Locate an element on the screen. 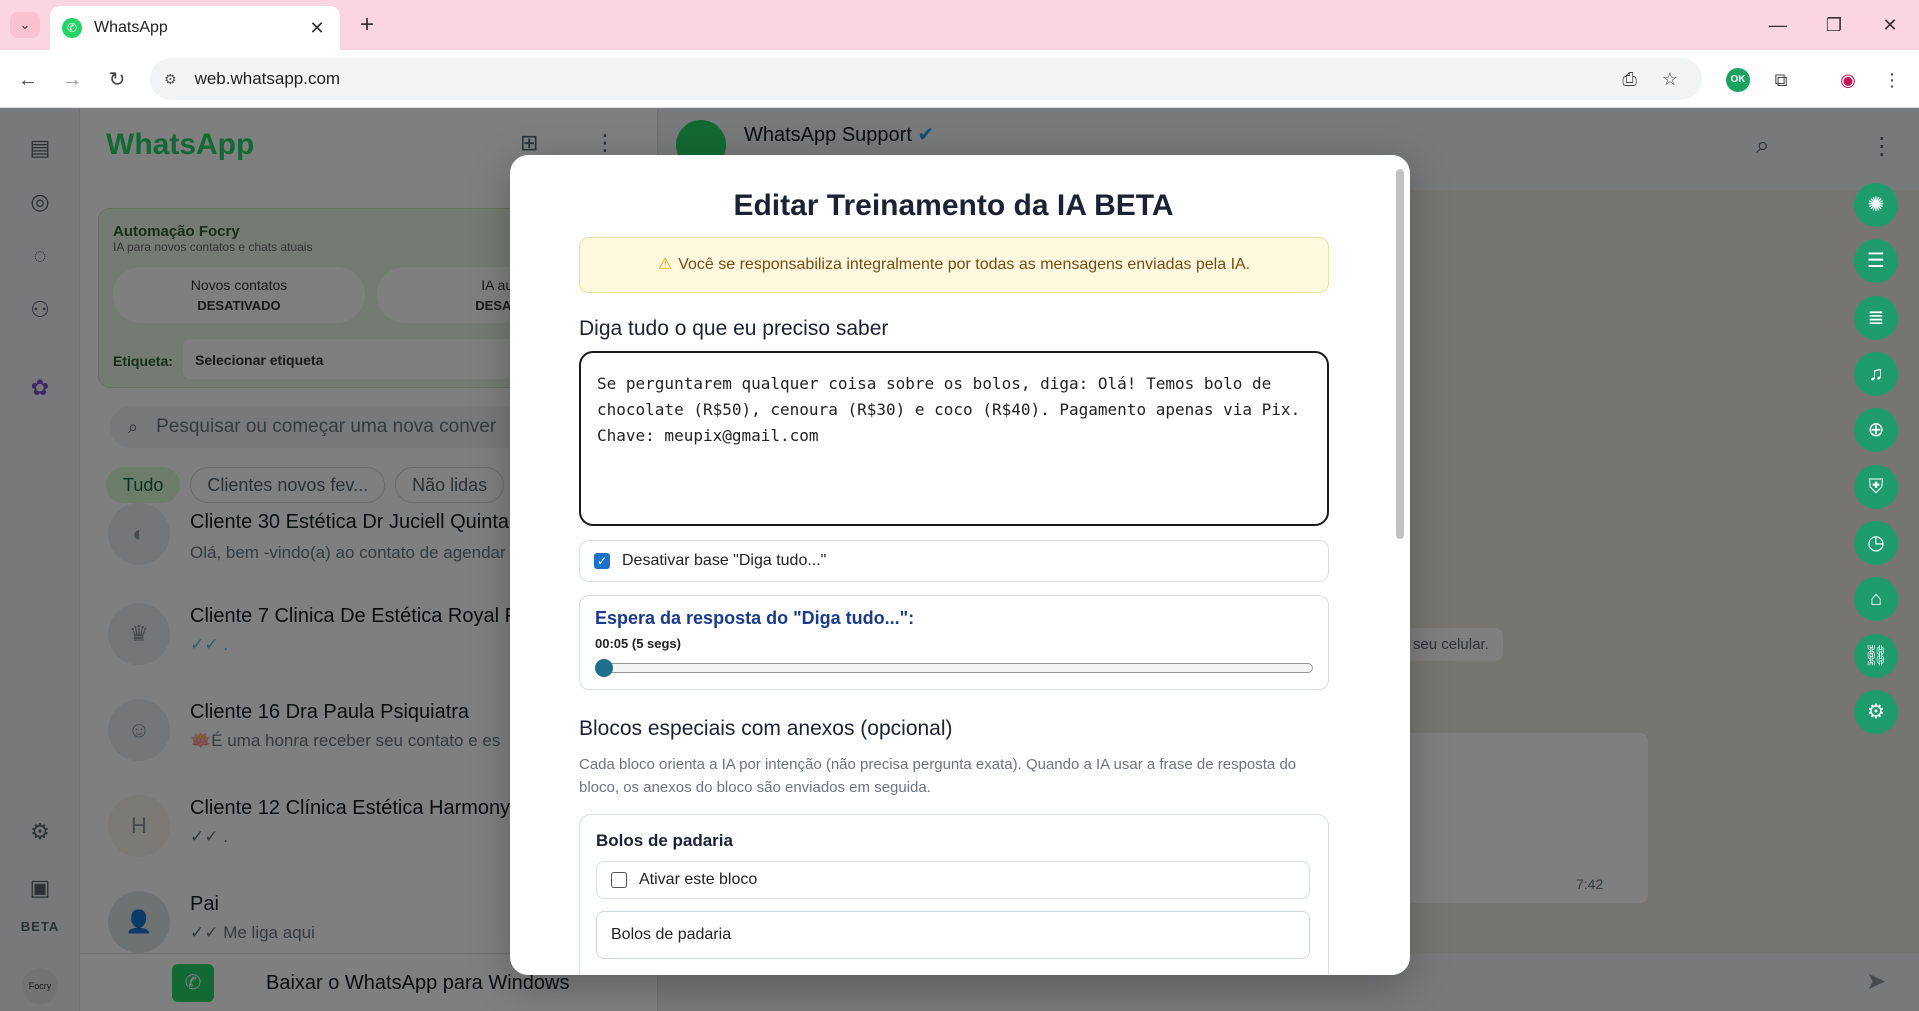 This screenshot has height=1011, width=1919. tab-close-icon: ✕ is located at coordinates (317, 28).